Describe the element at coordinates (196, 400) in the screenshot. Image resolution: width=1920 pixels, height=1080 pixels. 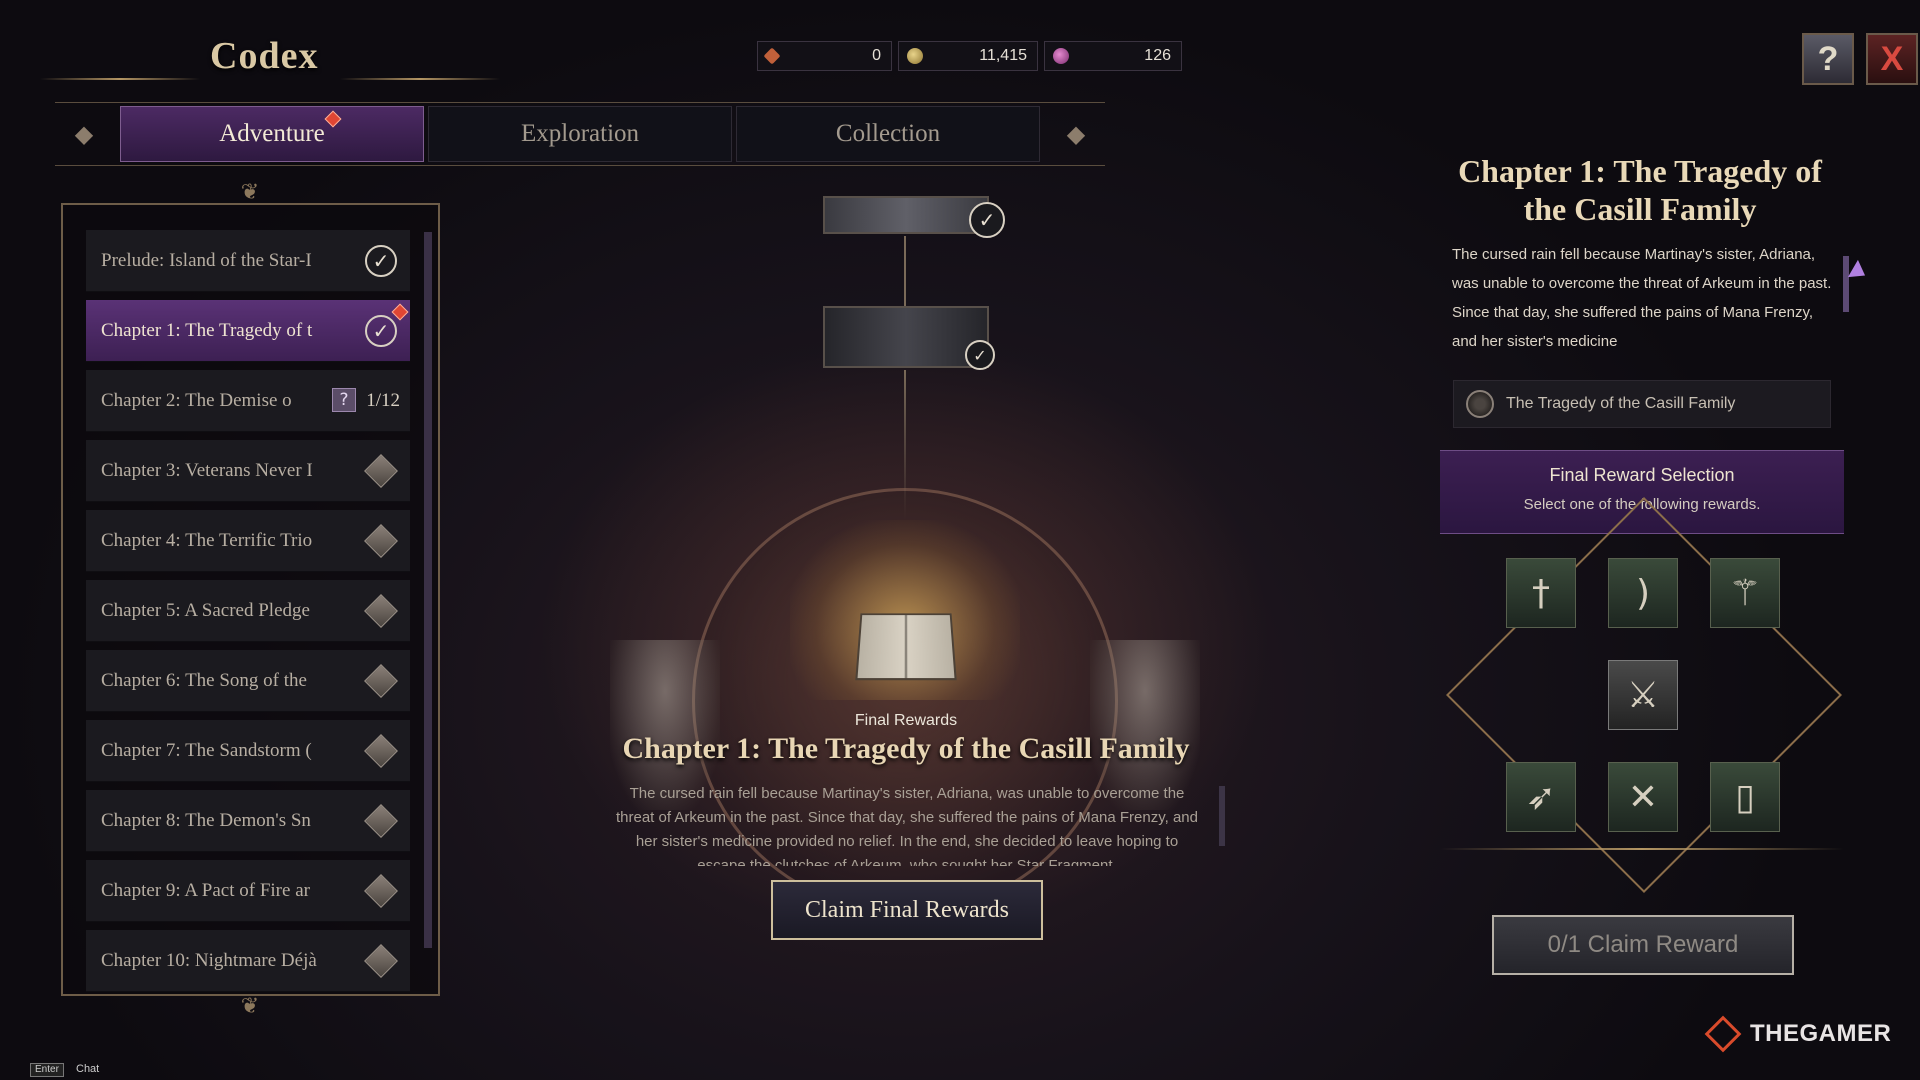
I see `chapter-label: Chapter 2: The Demise o` at that location.